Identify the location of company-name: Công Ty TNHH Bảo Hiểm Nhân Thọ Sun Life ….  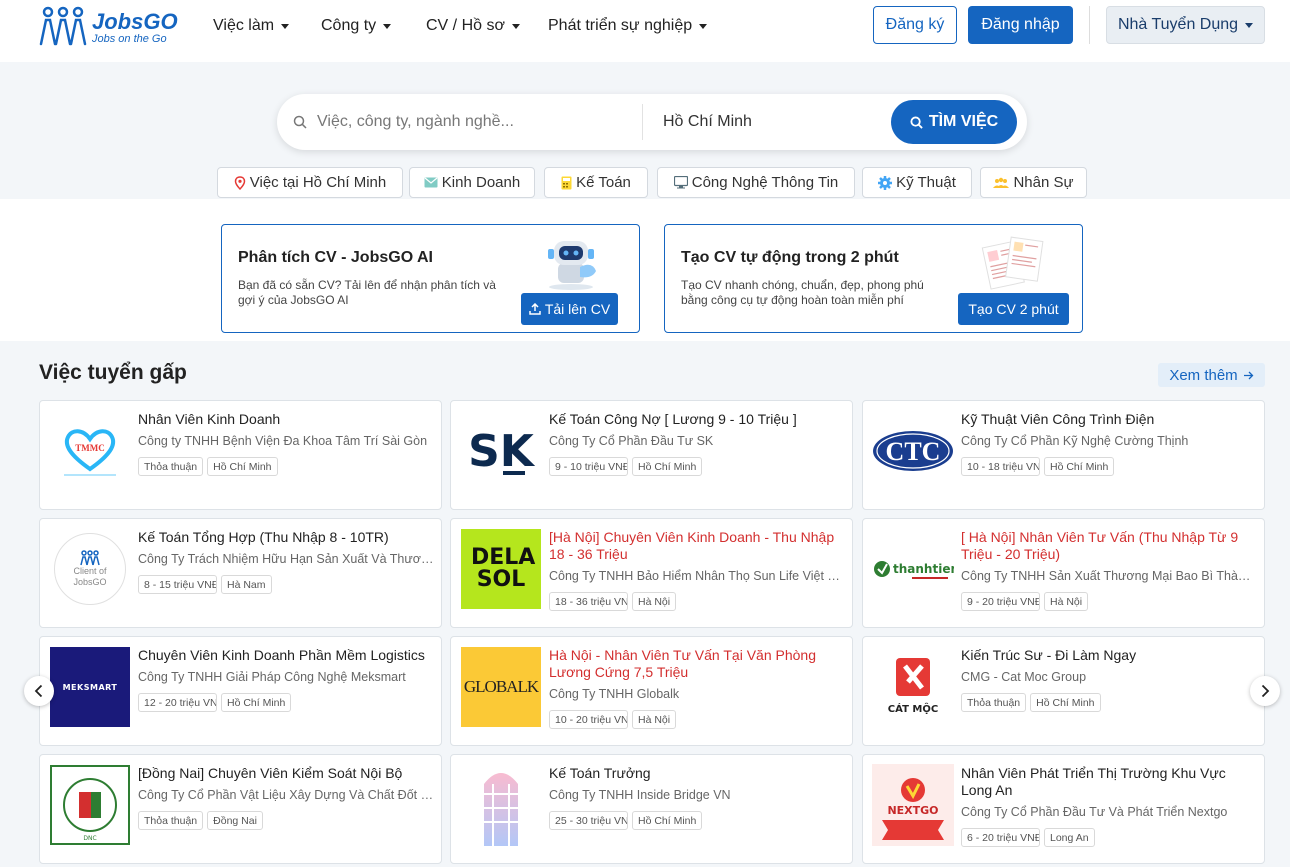
(697, 576).